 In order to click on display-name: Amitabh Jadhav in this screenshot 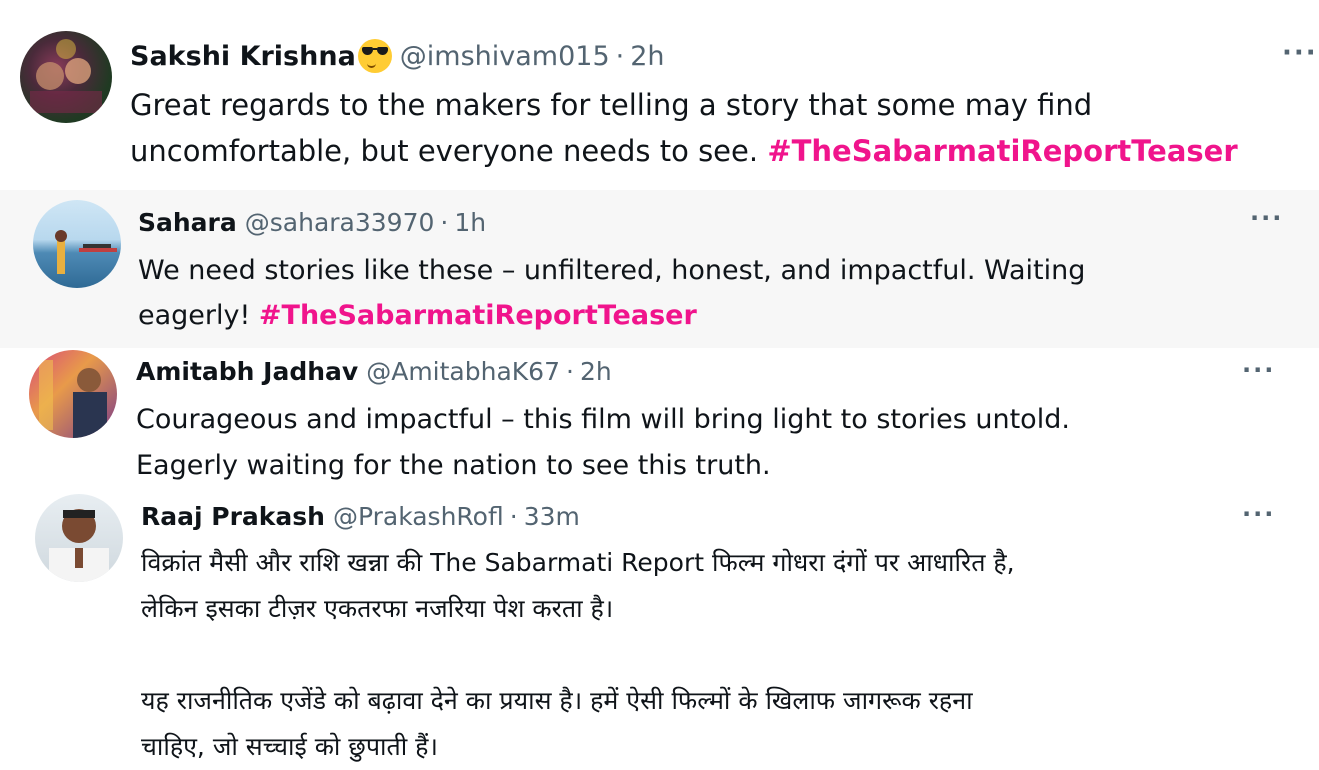, I will do `click(247, 371)`.